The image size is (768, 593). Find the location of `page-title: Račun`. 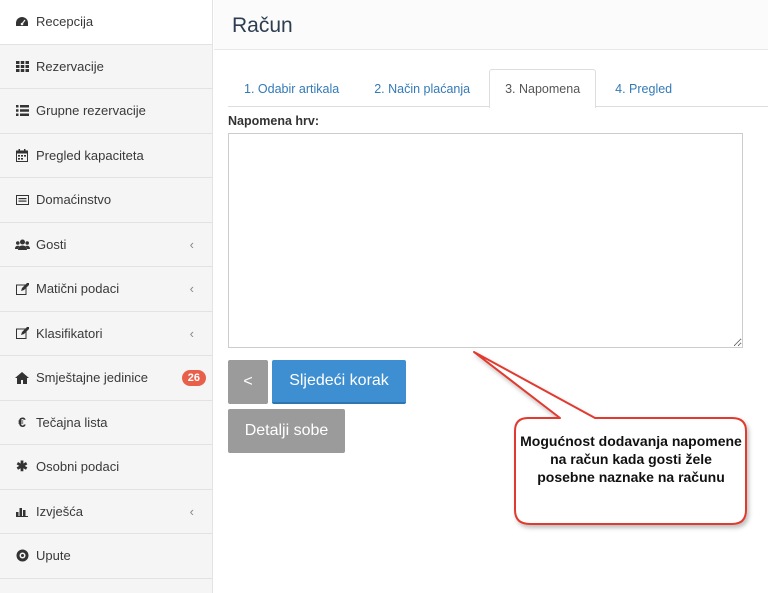

page-title: Račun is located at coordinates (262, 25).